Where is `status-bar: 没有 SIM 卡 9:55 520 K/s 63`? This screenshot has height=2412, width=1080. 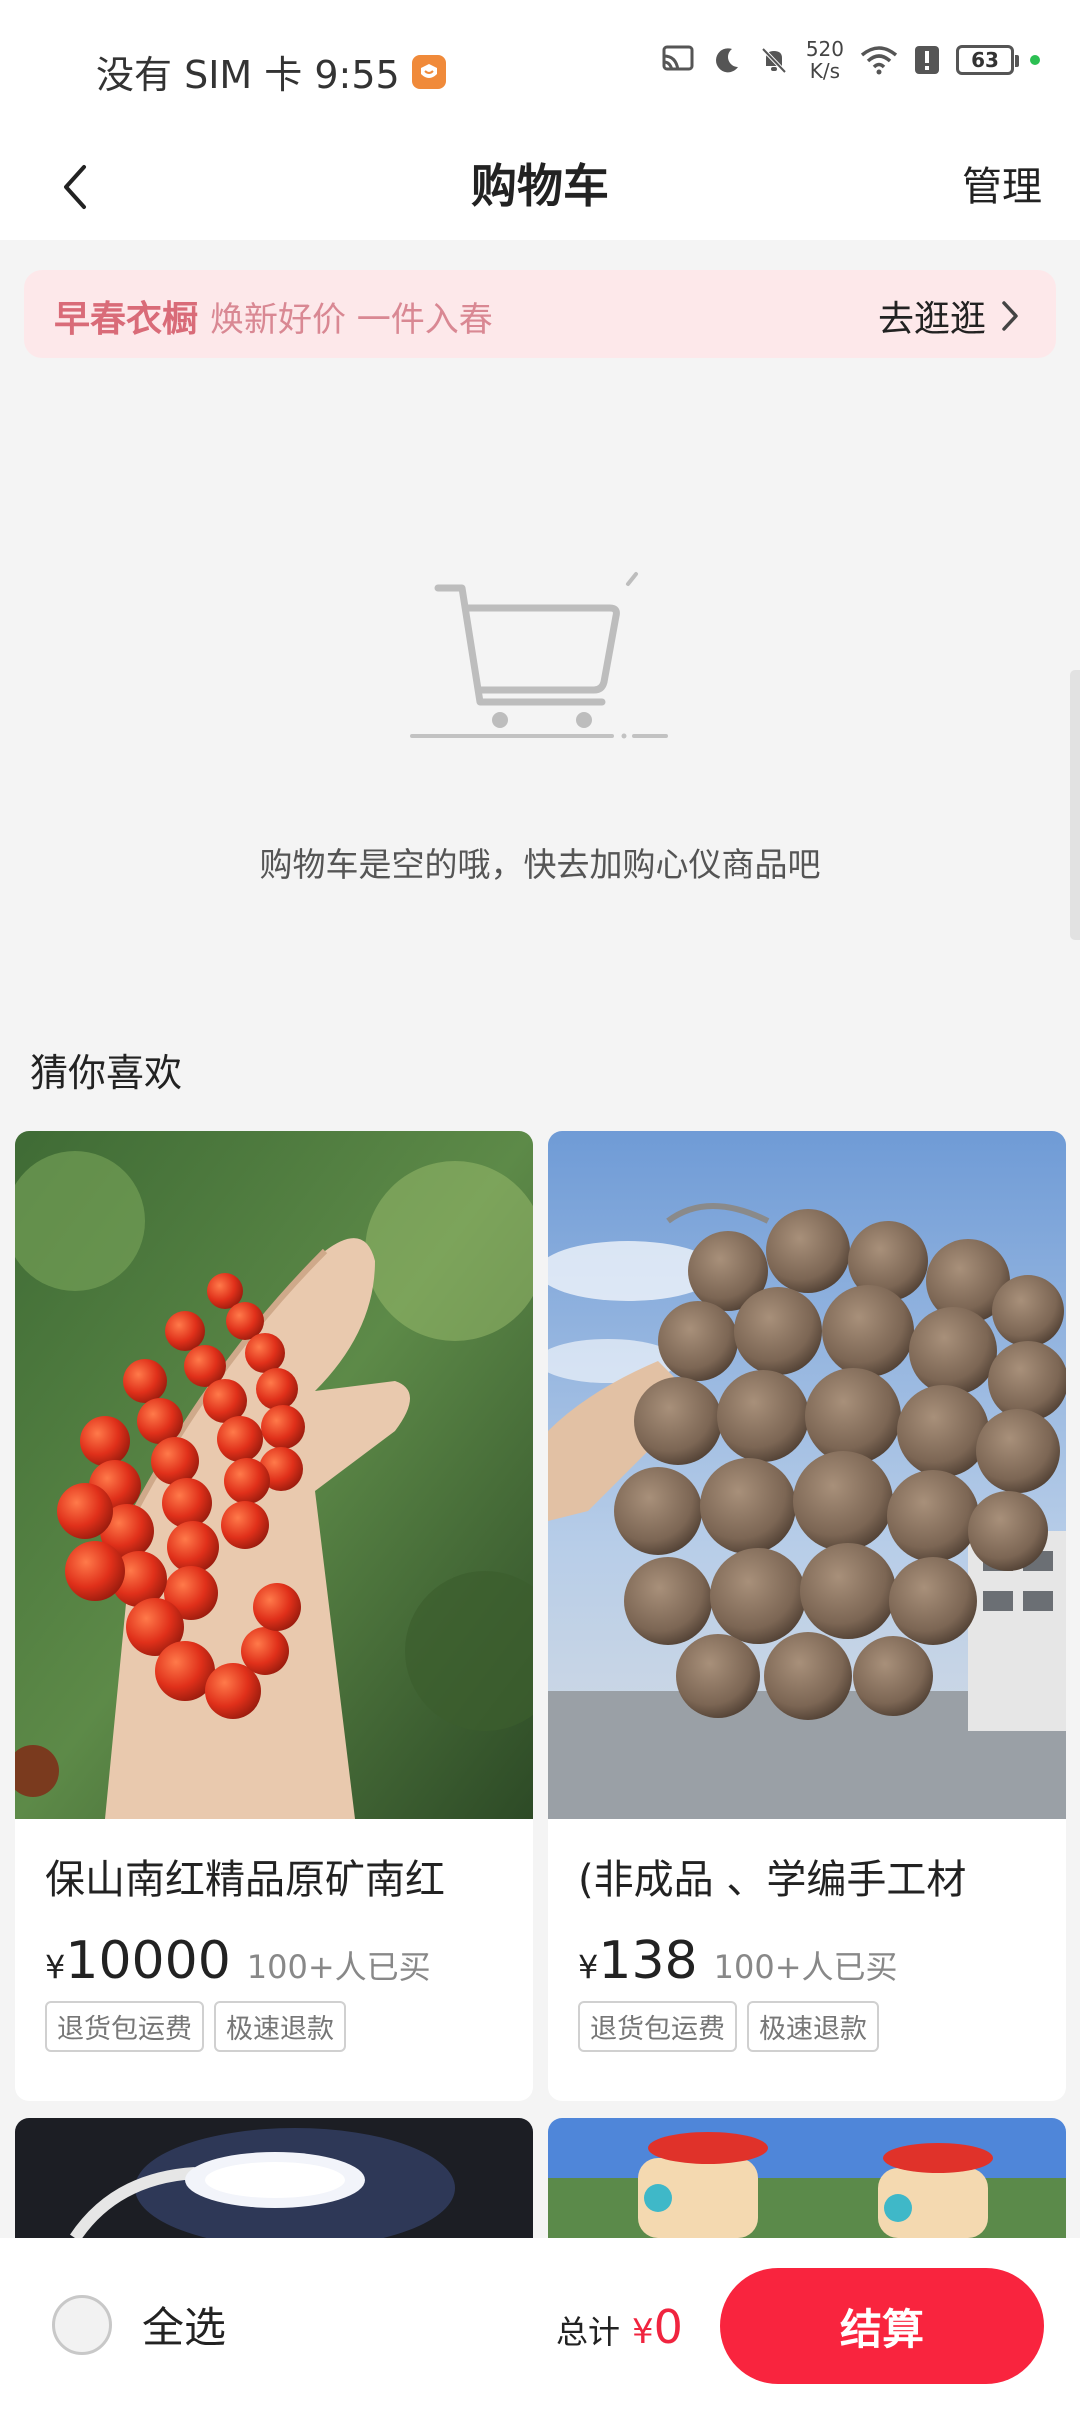 status-bar: 没有 SIM 卡 9:55 520 K/s 63 is located at coordinates (540, 66).